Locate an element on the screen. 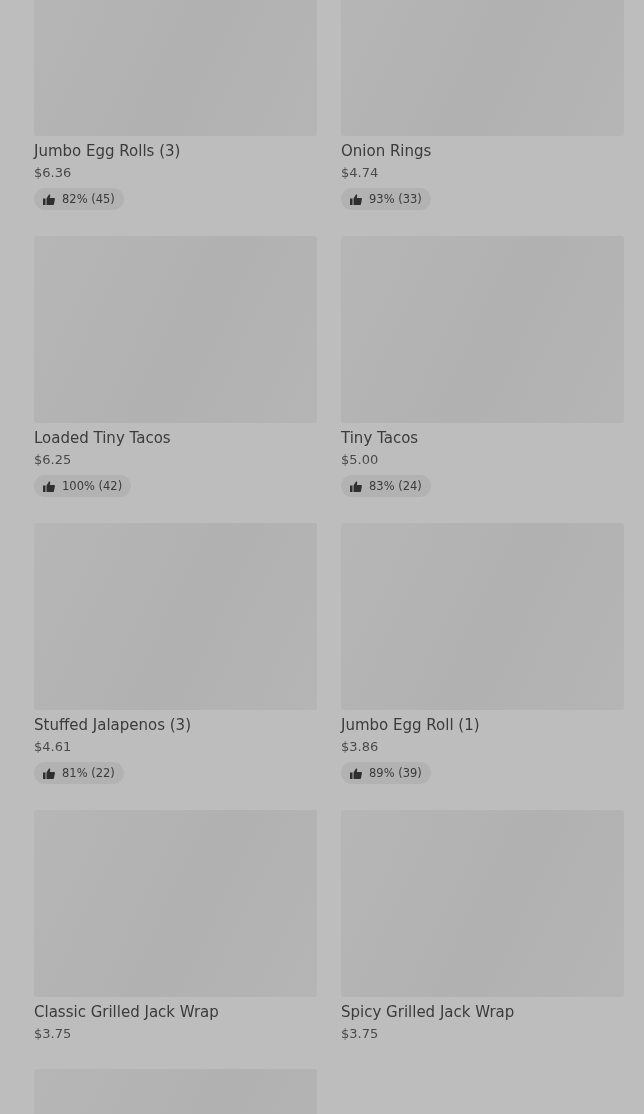 Image resolution: width=644 pixels, height=1114 pixels. item-name: Spicy Grilled Jack Wrap is located at coordinates (428, 1012).